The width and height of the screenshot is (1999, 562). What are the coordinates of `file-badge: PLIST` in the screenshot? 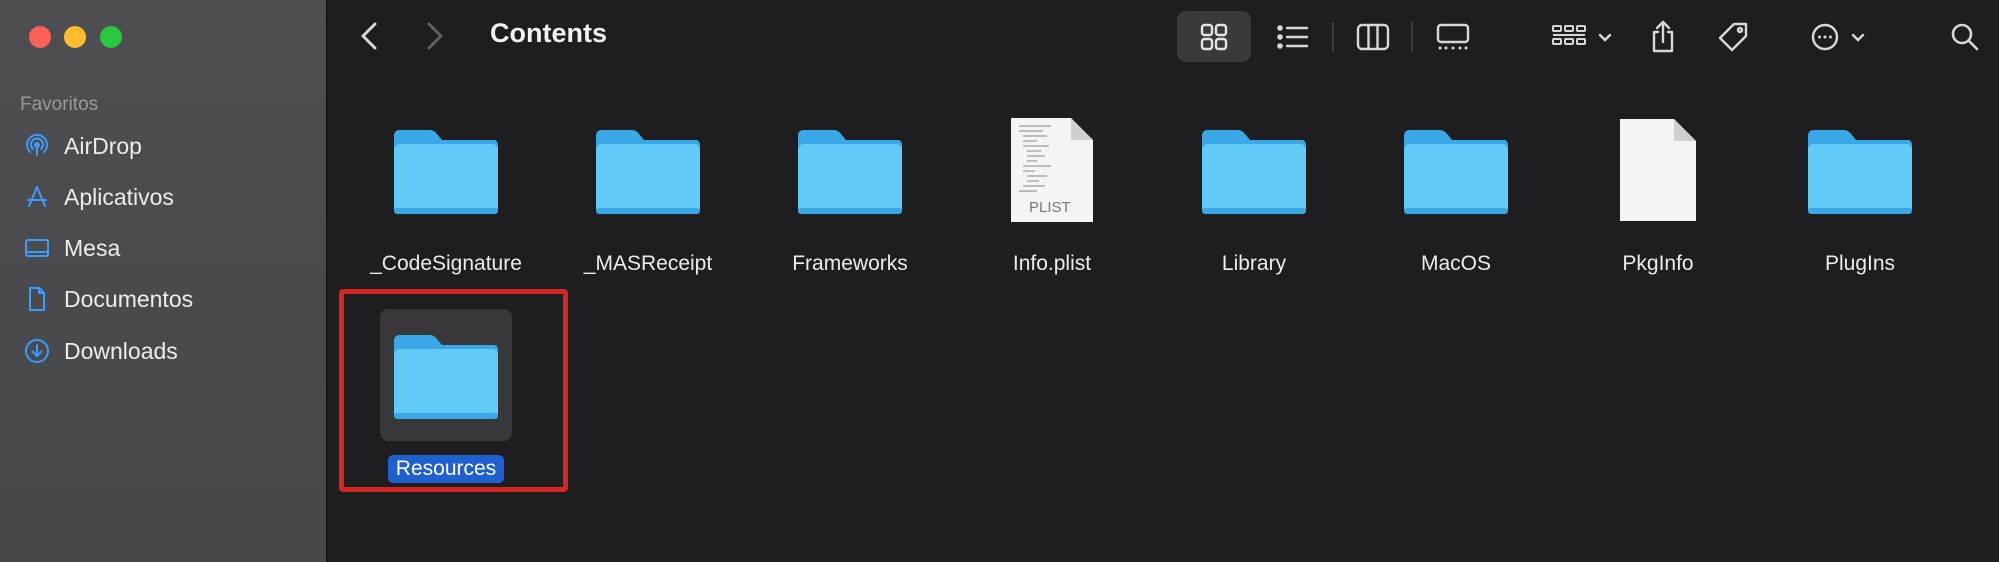 It's located at (1050, 207).